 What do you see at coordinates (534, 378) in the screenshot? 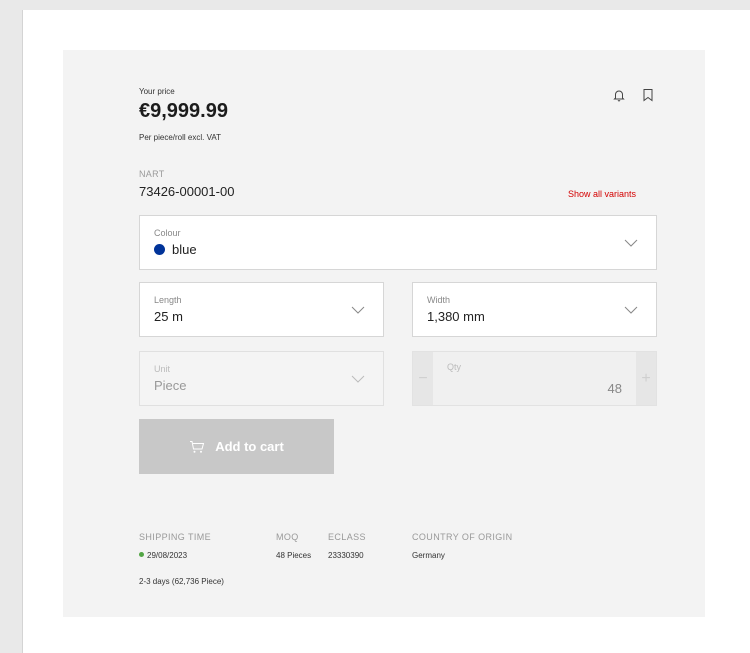
I see `quantity-stepper: − Qty 48 +` at bounding box center [534, 378].